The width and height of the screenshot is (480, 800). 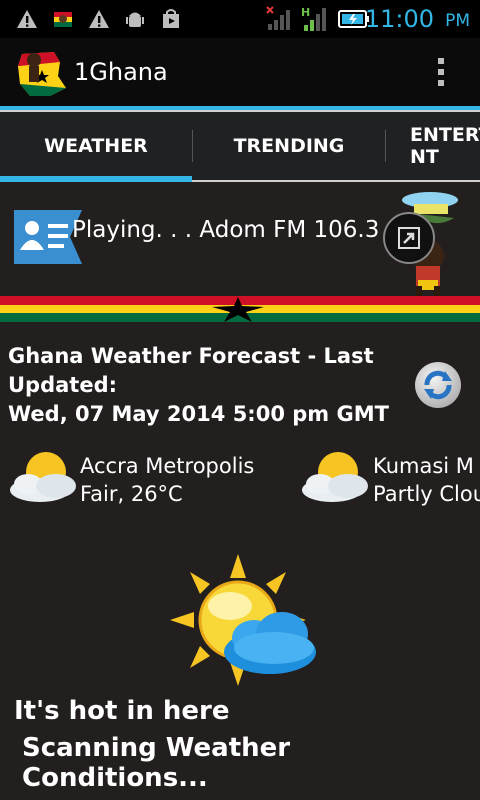 What do you see at coordinates (426, 494) in the screenshot?
I see `city-condition: Partly Clou` at bounding box center [426, 494].